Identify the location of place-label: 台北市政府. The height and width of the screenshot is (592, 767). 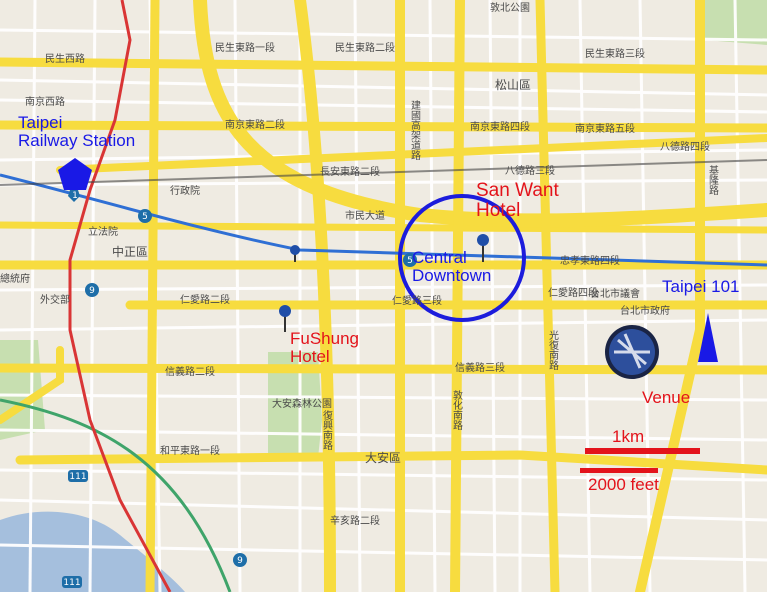
(645, 311).